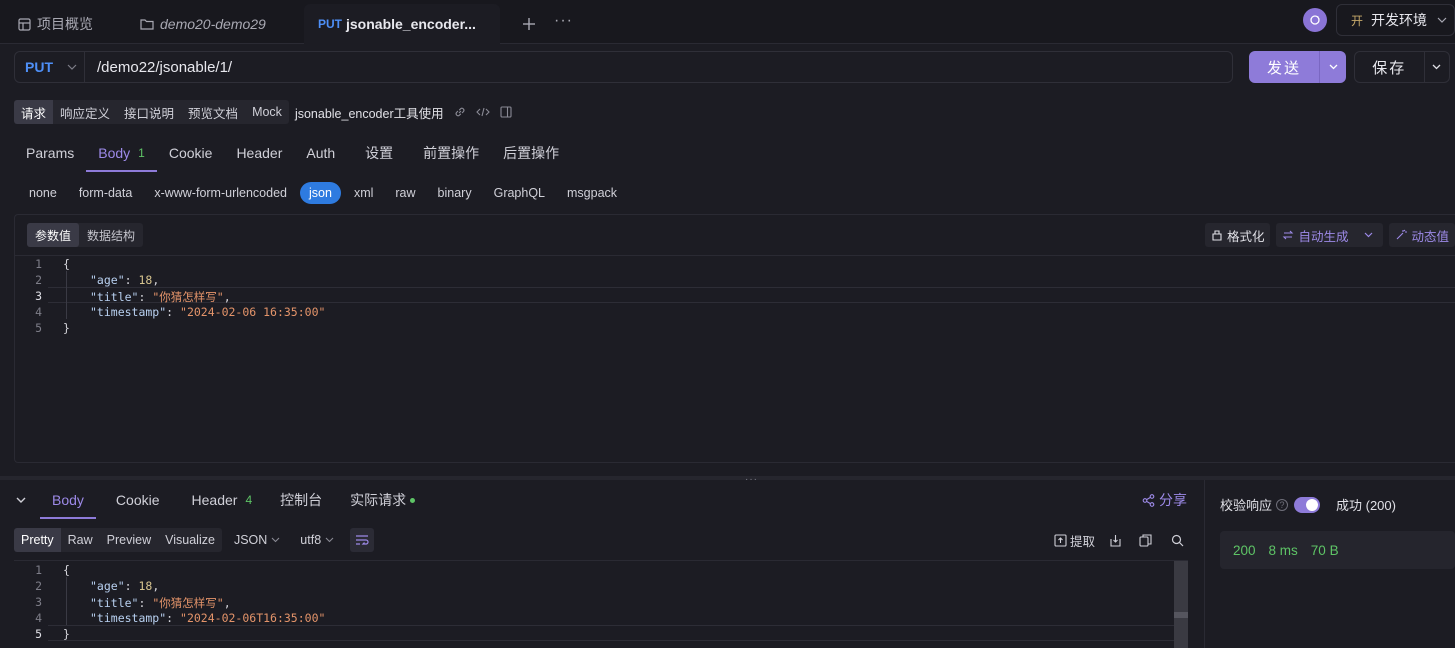  I want to click on tab-post-operations: 后置操作, so click(531, 153).